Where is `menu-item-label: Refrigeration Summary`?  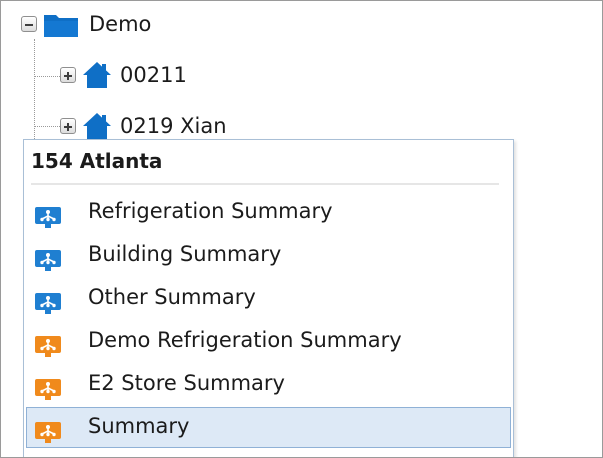
menu-item-label: Refrigeration Summary is located at coordinates (210, 211).